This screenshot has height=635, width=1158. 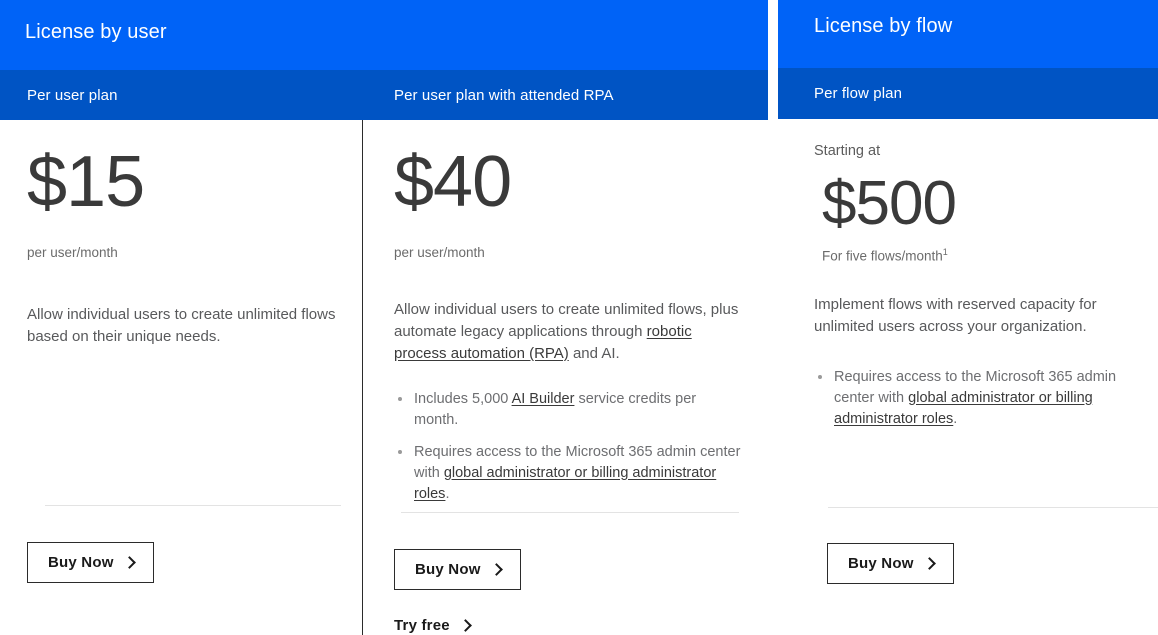 I want to click on buy-now-button-per-user-plan-attended-rpa: Buy Now, so click(x=457, y=569).